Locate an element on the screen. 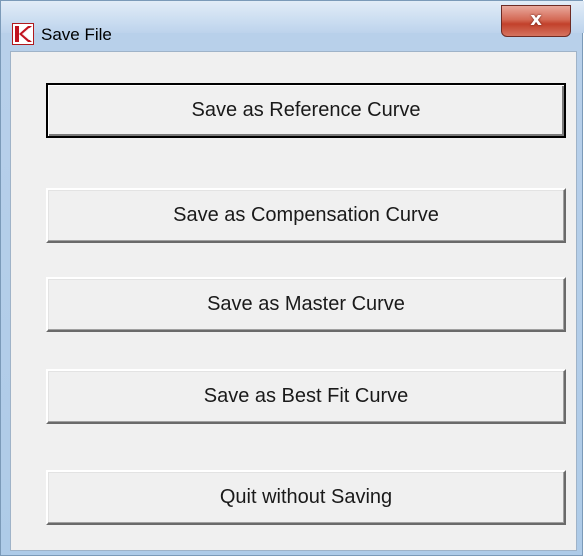 The width and height of the screenshot is (585, 558). quit-without-saving-button: Quit without Saving is located at coordinates (306, 497).